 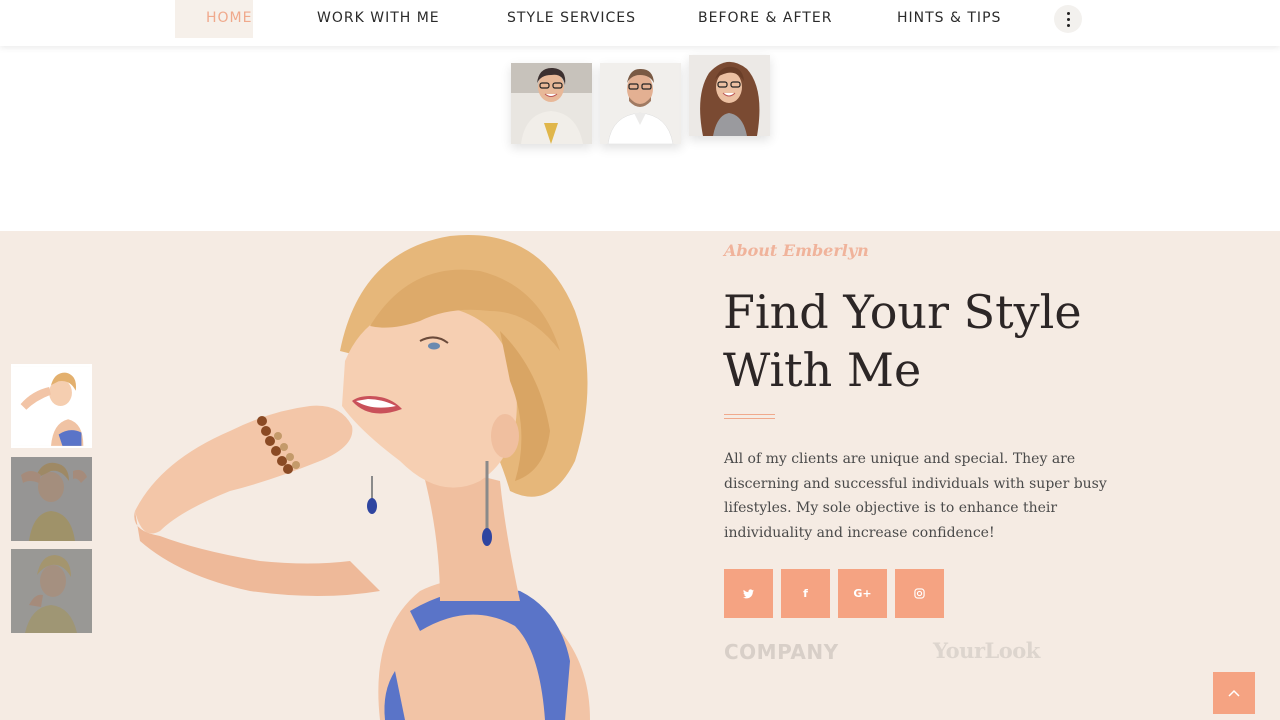 I want to click on company-logo: COMPANY, so click(x=781, y=652).